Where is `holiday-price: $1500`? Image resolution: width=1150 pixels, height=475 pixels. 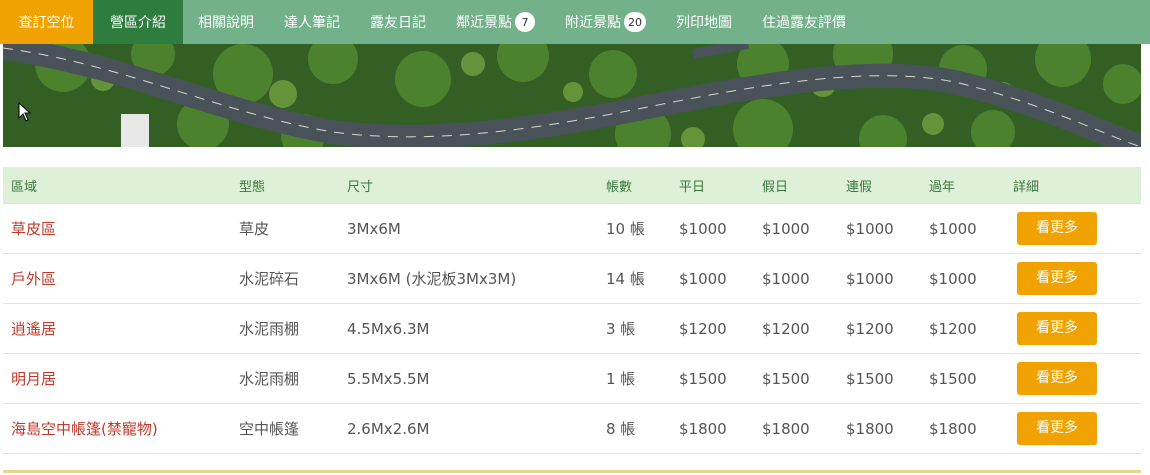 holiday-price: $1500 is located at coordinates (796, 378).